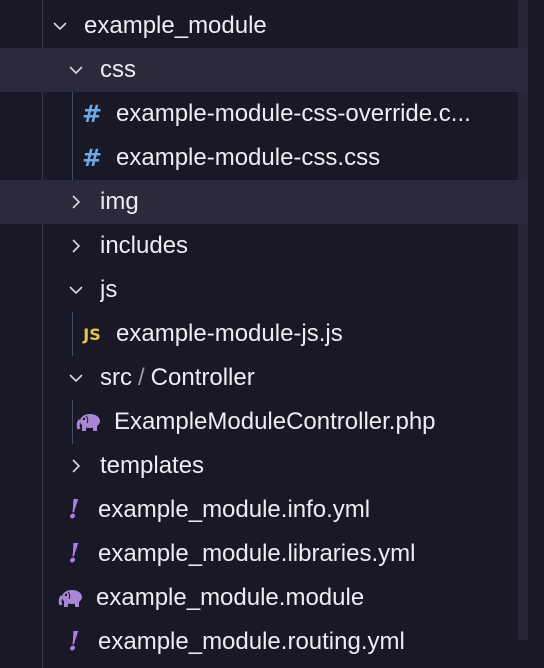 This screenshot has width=544, height=668. I want to click on tree-folder-img: img, so click(264, 202).